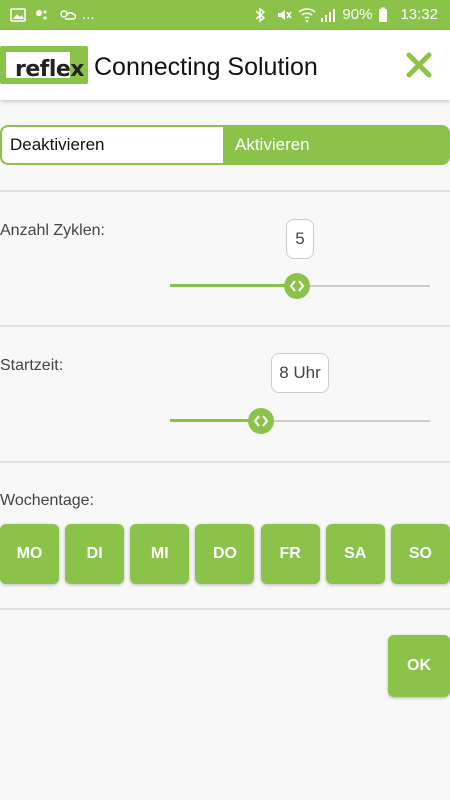 This screenshot has height=800, width=450. Describe the element at coordinates (419, 666) in the screenshot. I see `ok-button: OK` at that location.